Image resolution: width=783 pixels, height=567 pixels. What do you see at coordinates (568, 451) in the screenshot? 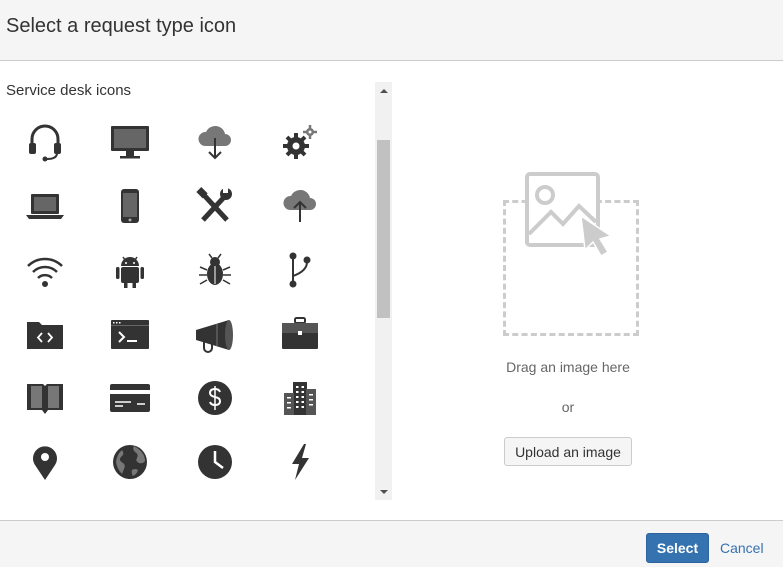
I see `upload-image-button: Upload an image` at bounding box center [568, 451].